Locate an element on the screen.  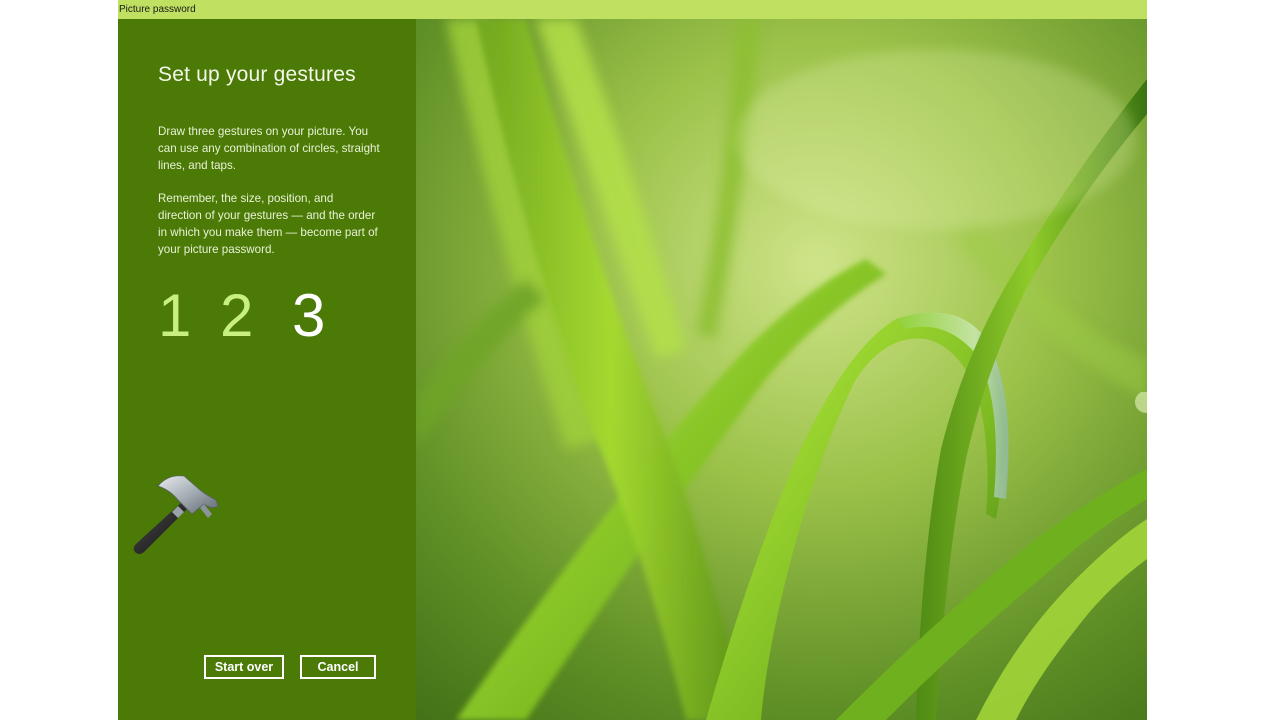
cancel-button: Cancel is located at coordinates (338, 667).